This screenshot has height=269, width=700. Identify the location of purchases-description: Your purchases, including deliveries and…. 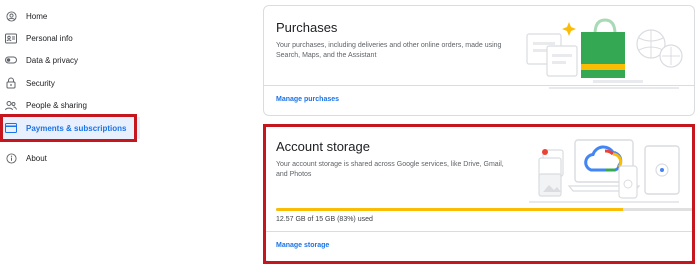
(389, 50).